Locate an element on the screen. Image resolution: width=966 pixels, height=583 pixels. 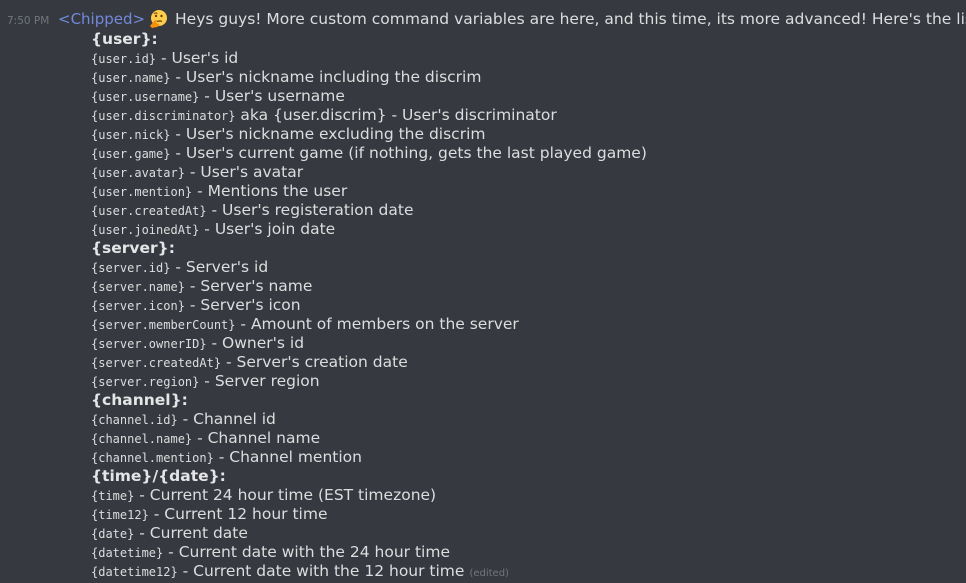
variable-code: {server.name} is located at coordinates (138, 287).